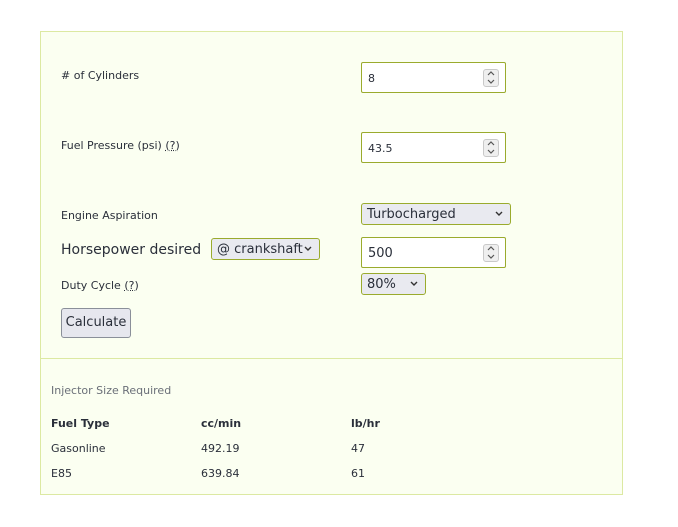  I want to click on cylinders-spinner, so click(491, 78).